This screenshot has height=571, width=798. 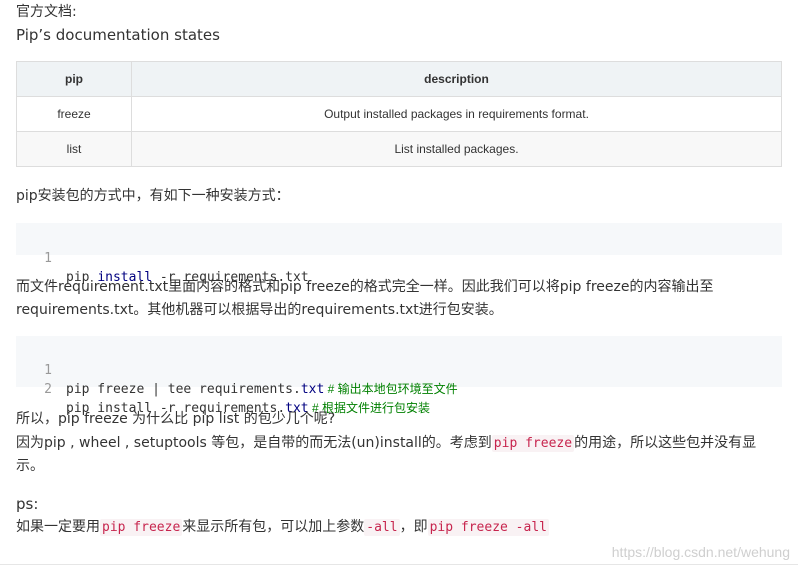 What do you see at coordinates (48, 389) in the screenshot?
I see `line-number: 2` at bounding box center [48, 389].